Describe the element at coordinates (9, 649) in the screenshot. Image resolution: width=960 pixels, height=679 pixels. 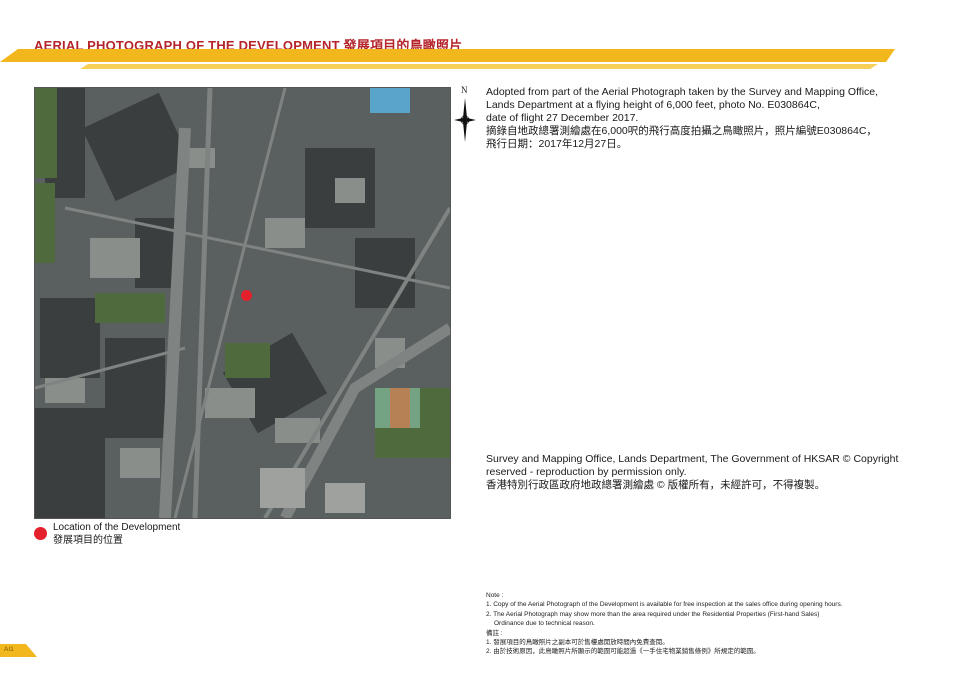
I see `page-number: AI1` at that location.